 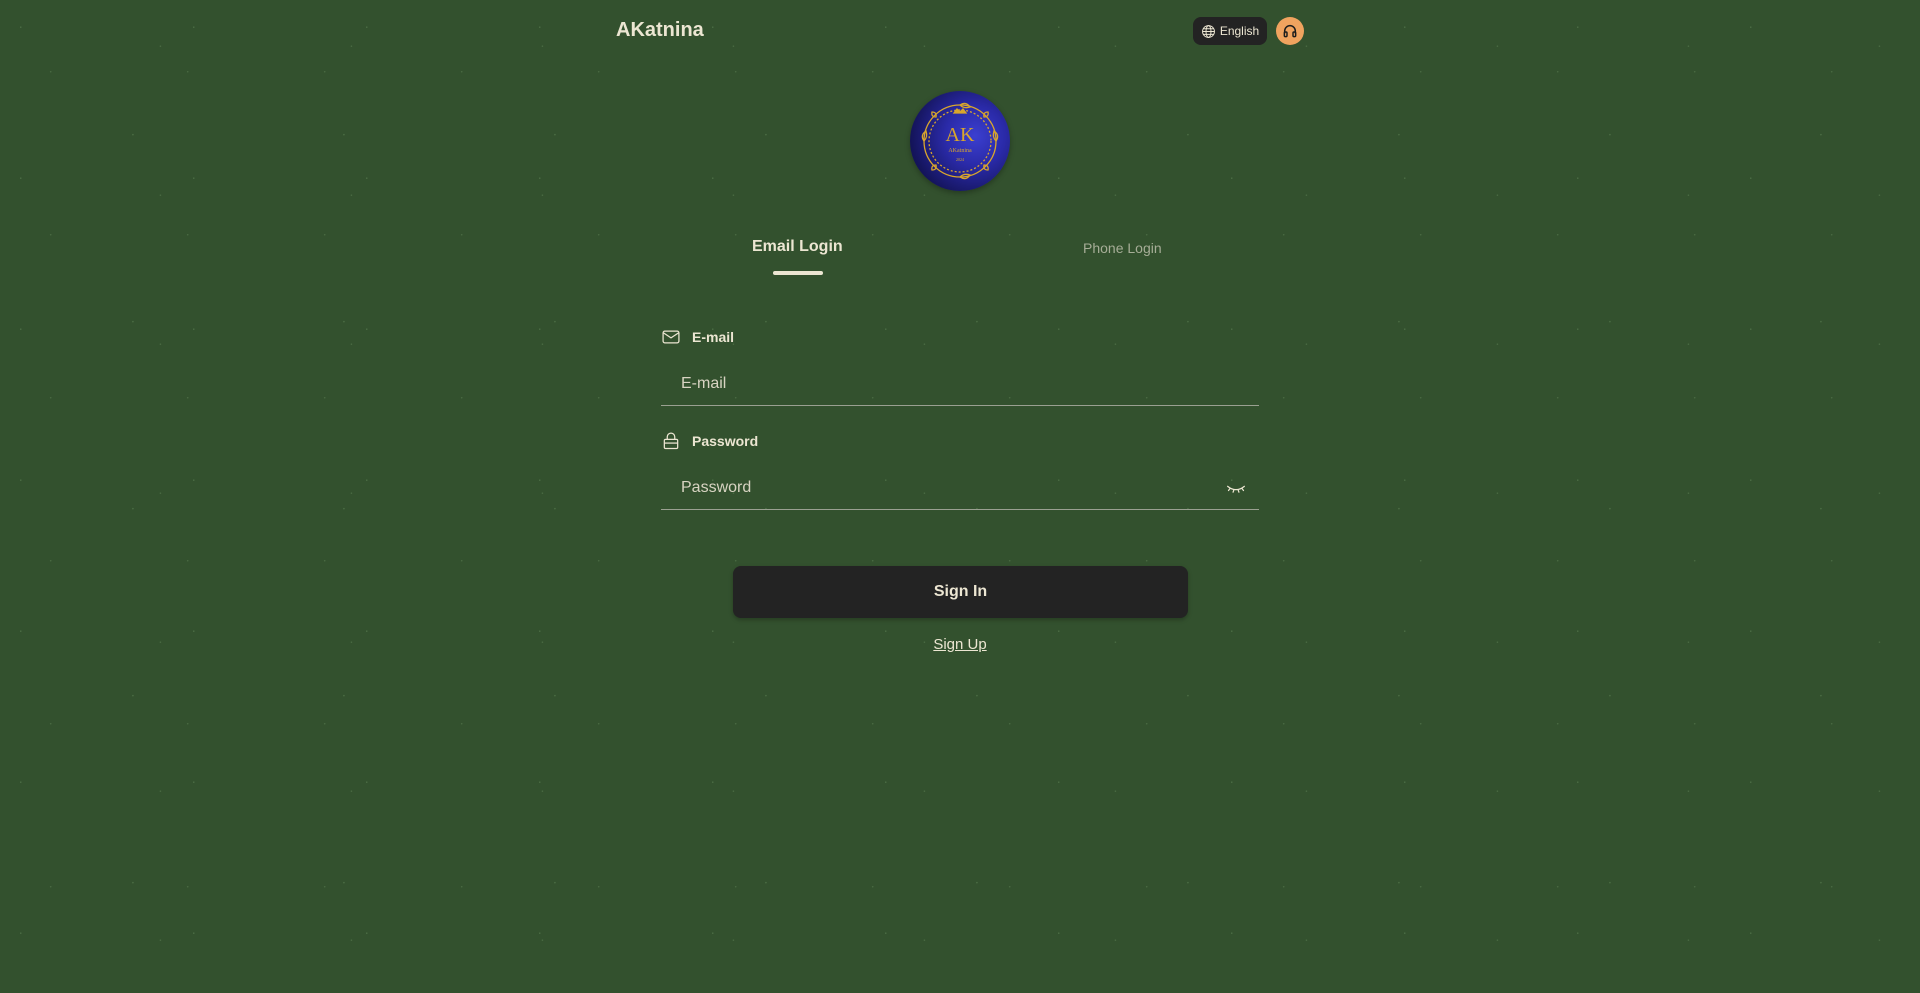 I want to click on logo-year-text: 2024, so click(x=960, y=159).